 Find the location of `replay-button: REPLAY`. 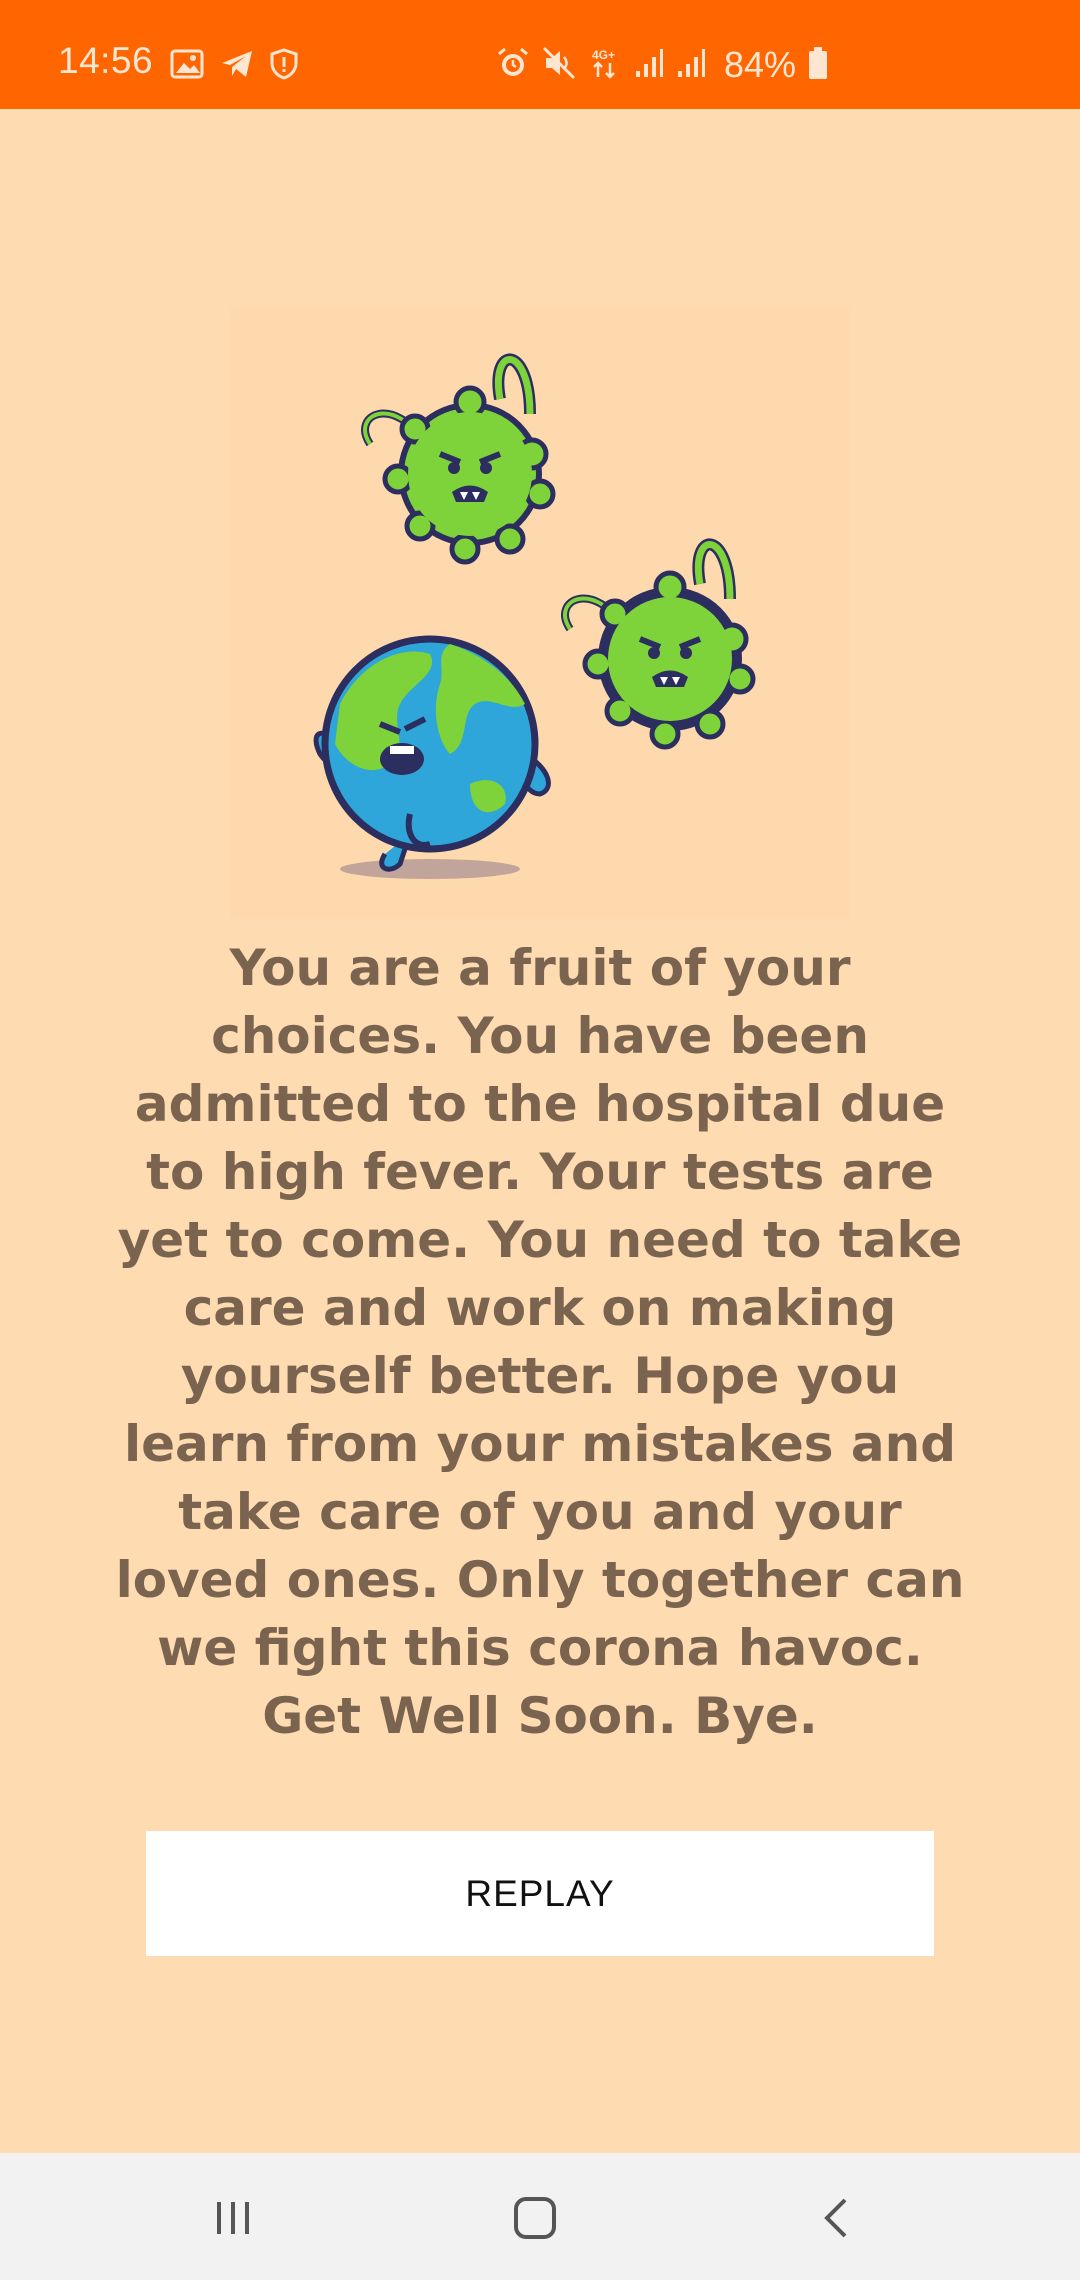

replay-button: REPLAY is located at coordinates (540, 1893).